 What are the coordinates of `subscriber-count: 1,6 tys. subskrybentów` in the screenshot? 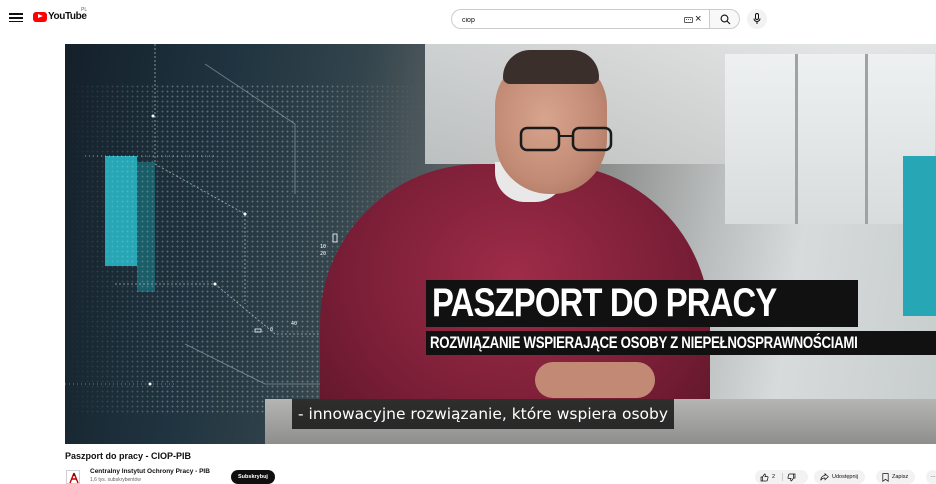 It's located at (115, 480).